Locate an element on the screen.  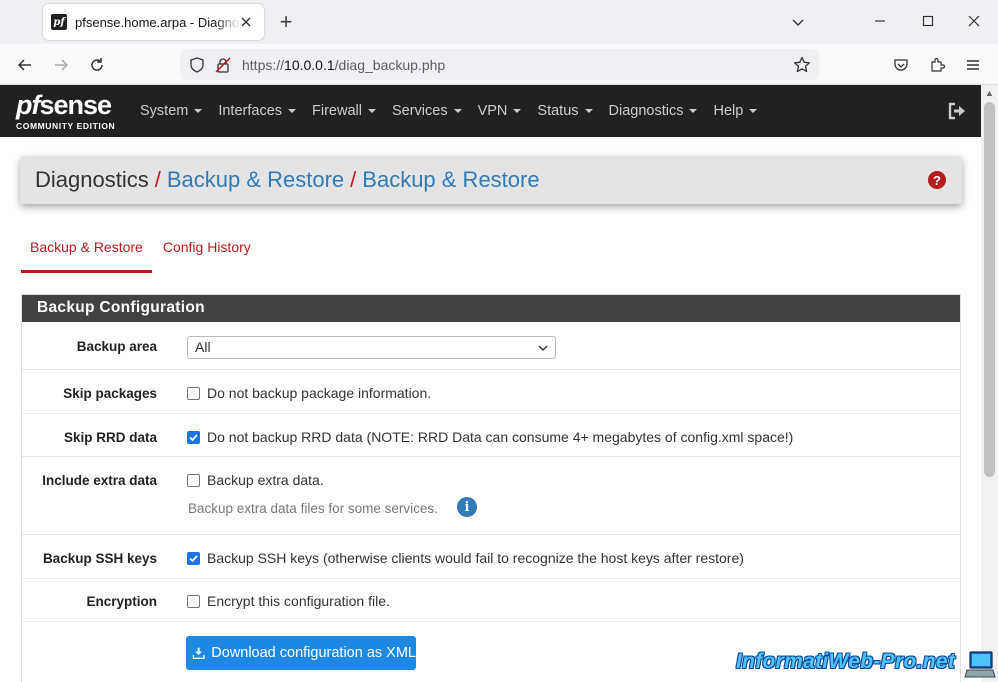
backup-area-value: All is located at coordinates (203, 347).